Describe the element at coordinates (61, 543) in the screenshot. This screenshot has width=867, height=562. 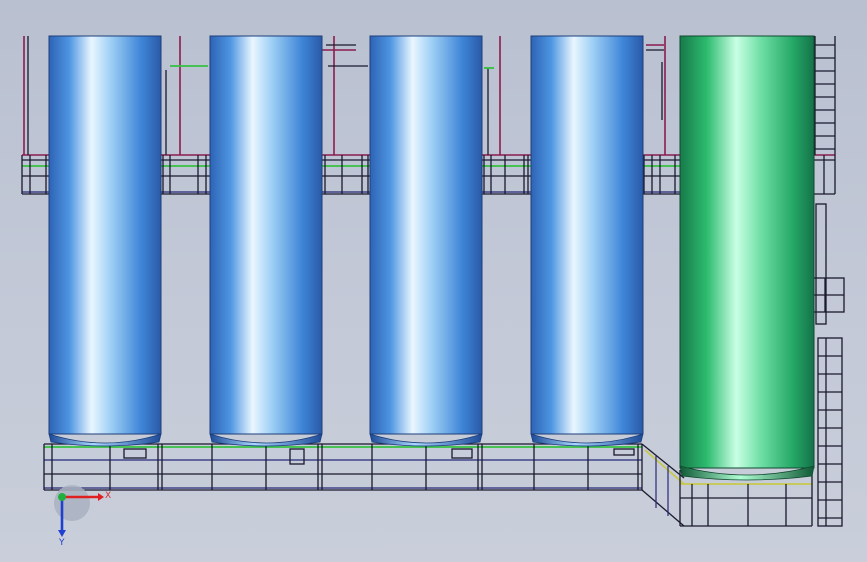
I see `y-axis-label: Y` at that location.